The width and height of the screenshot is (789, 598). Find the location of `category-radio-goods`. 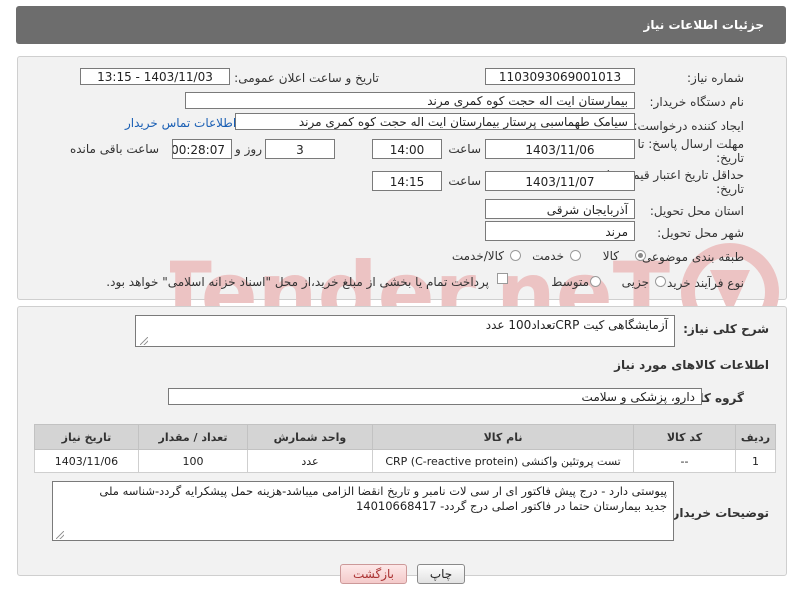

category-radio-goods is located at coordinates (640, 255).